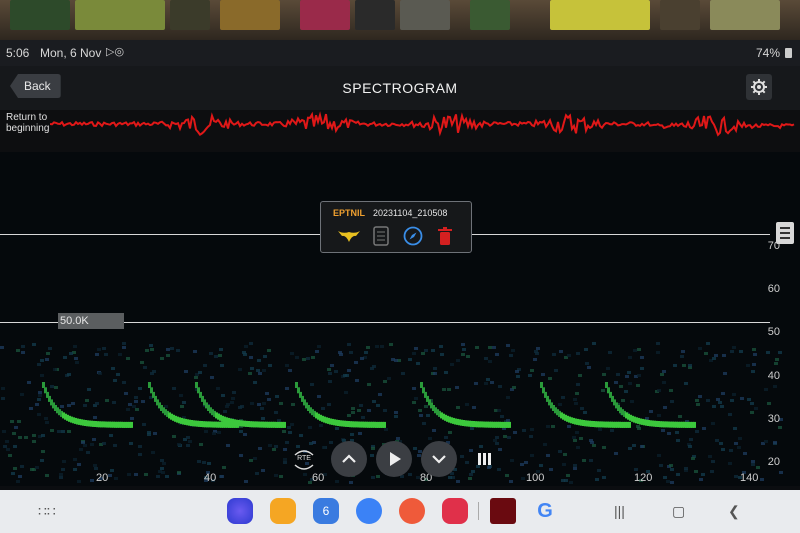 Image resolution: width=800 pixels, height=533 pixels. What do you see at coordinates (349, 236) in the screenshot?
I see `bat-icon` at bounding box center [349, 236].